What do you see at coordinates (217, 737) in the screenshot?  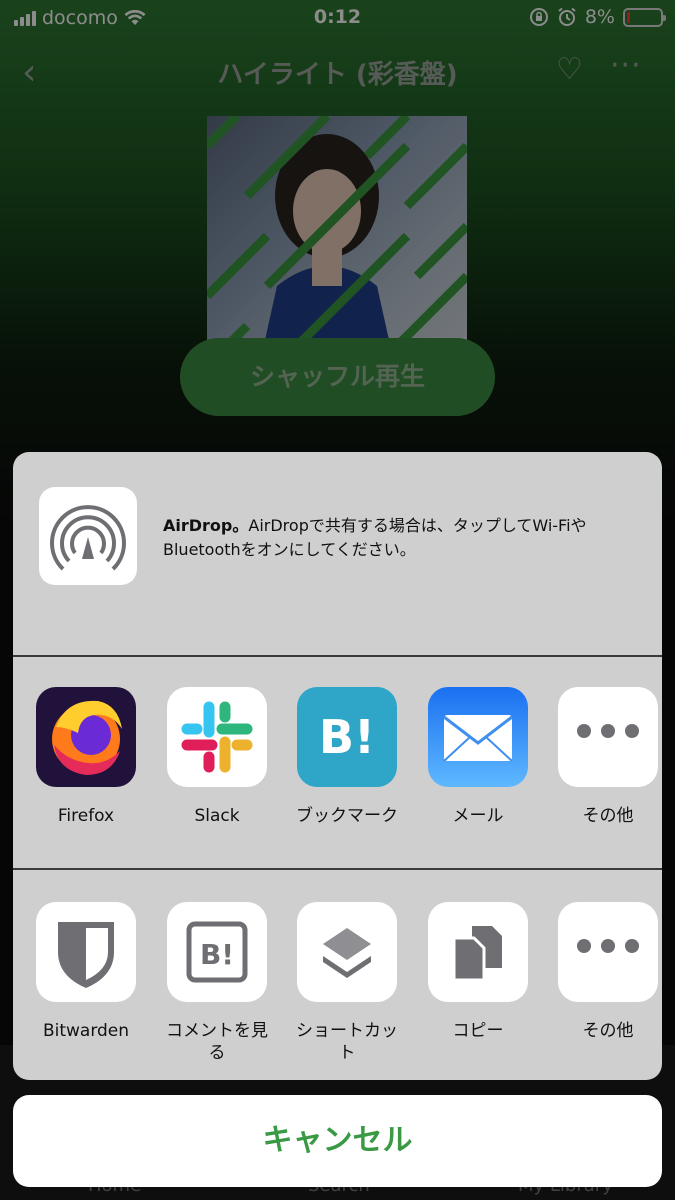 I see `slack-icon` at bounding box center [217, 737].